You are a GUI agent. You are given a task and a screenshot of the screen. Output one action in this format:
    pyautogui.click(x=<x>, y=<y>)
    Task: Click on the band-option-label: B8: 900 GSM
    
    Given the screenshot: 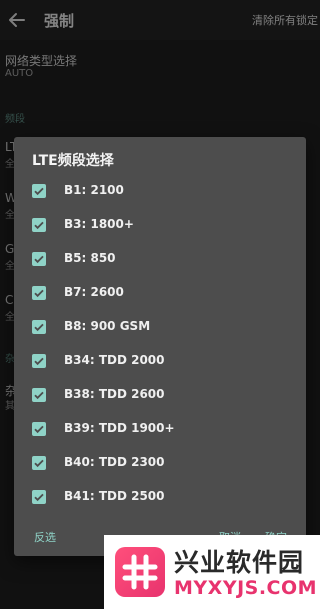 What is the action you would take?
    pyautogui.click(x=107, y=326)
    